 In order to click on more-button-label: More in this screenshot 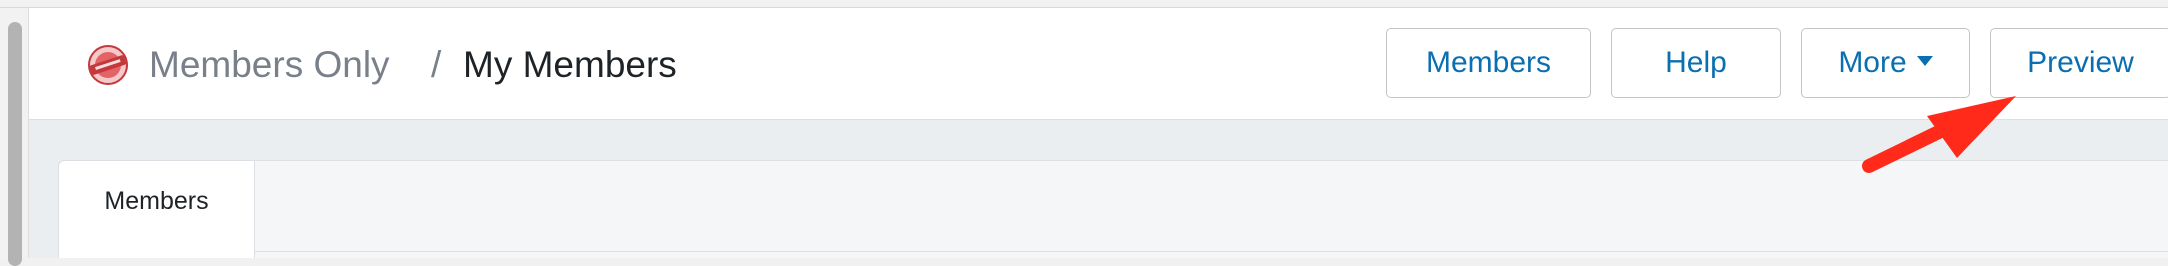, I will do `click(1872, 62)`.